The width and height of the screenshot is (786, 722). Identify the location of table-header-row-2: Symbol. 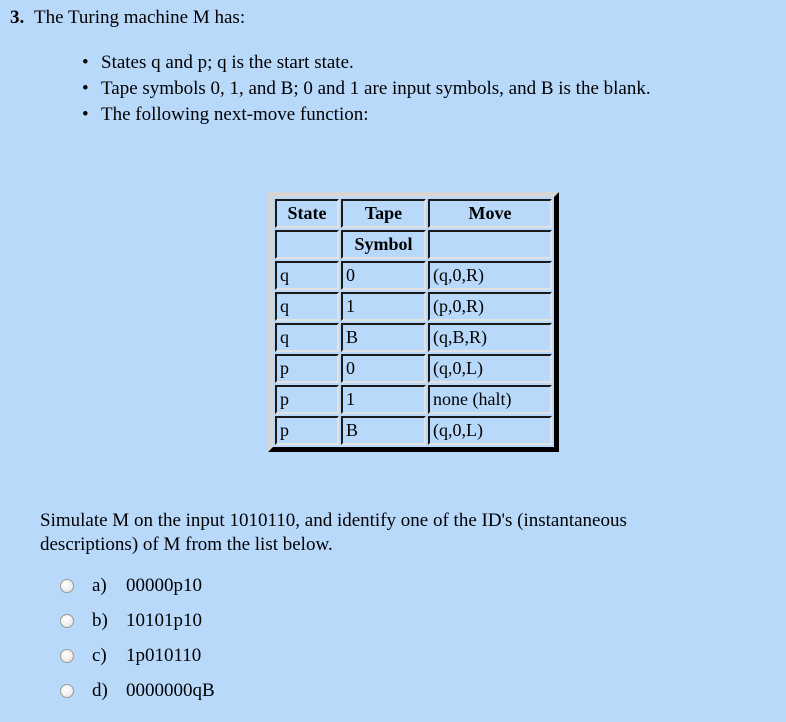
(413, 244).